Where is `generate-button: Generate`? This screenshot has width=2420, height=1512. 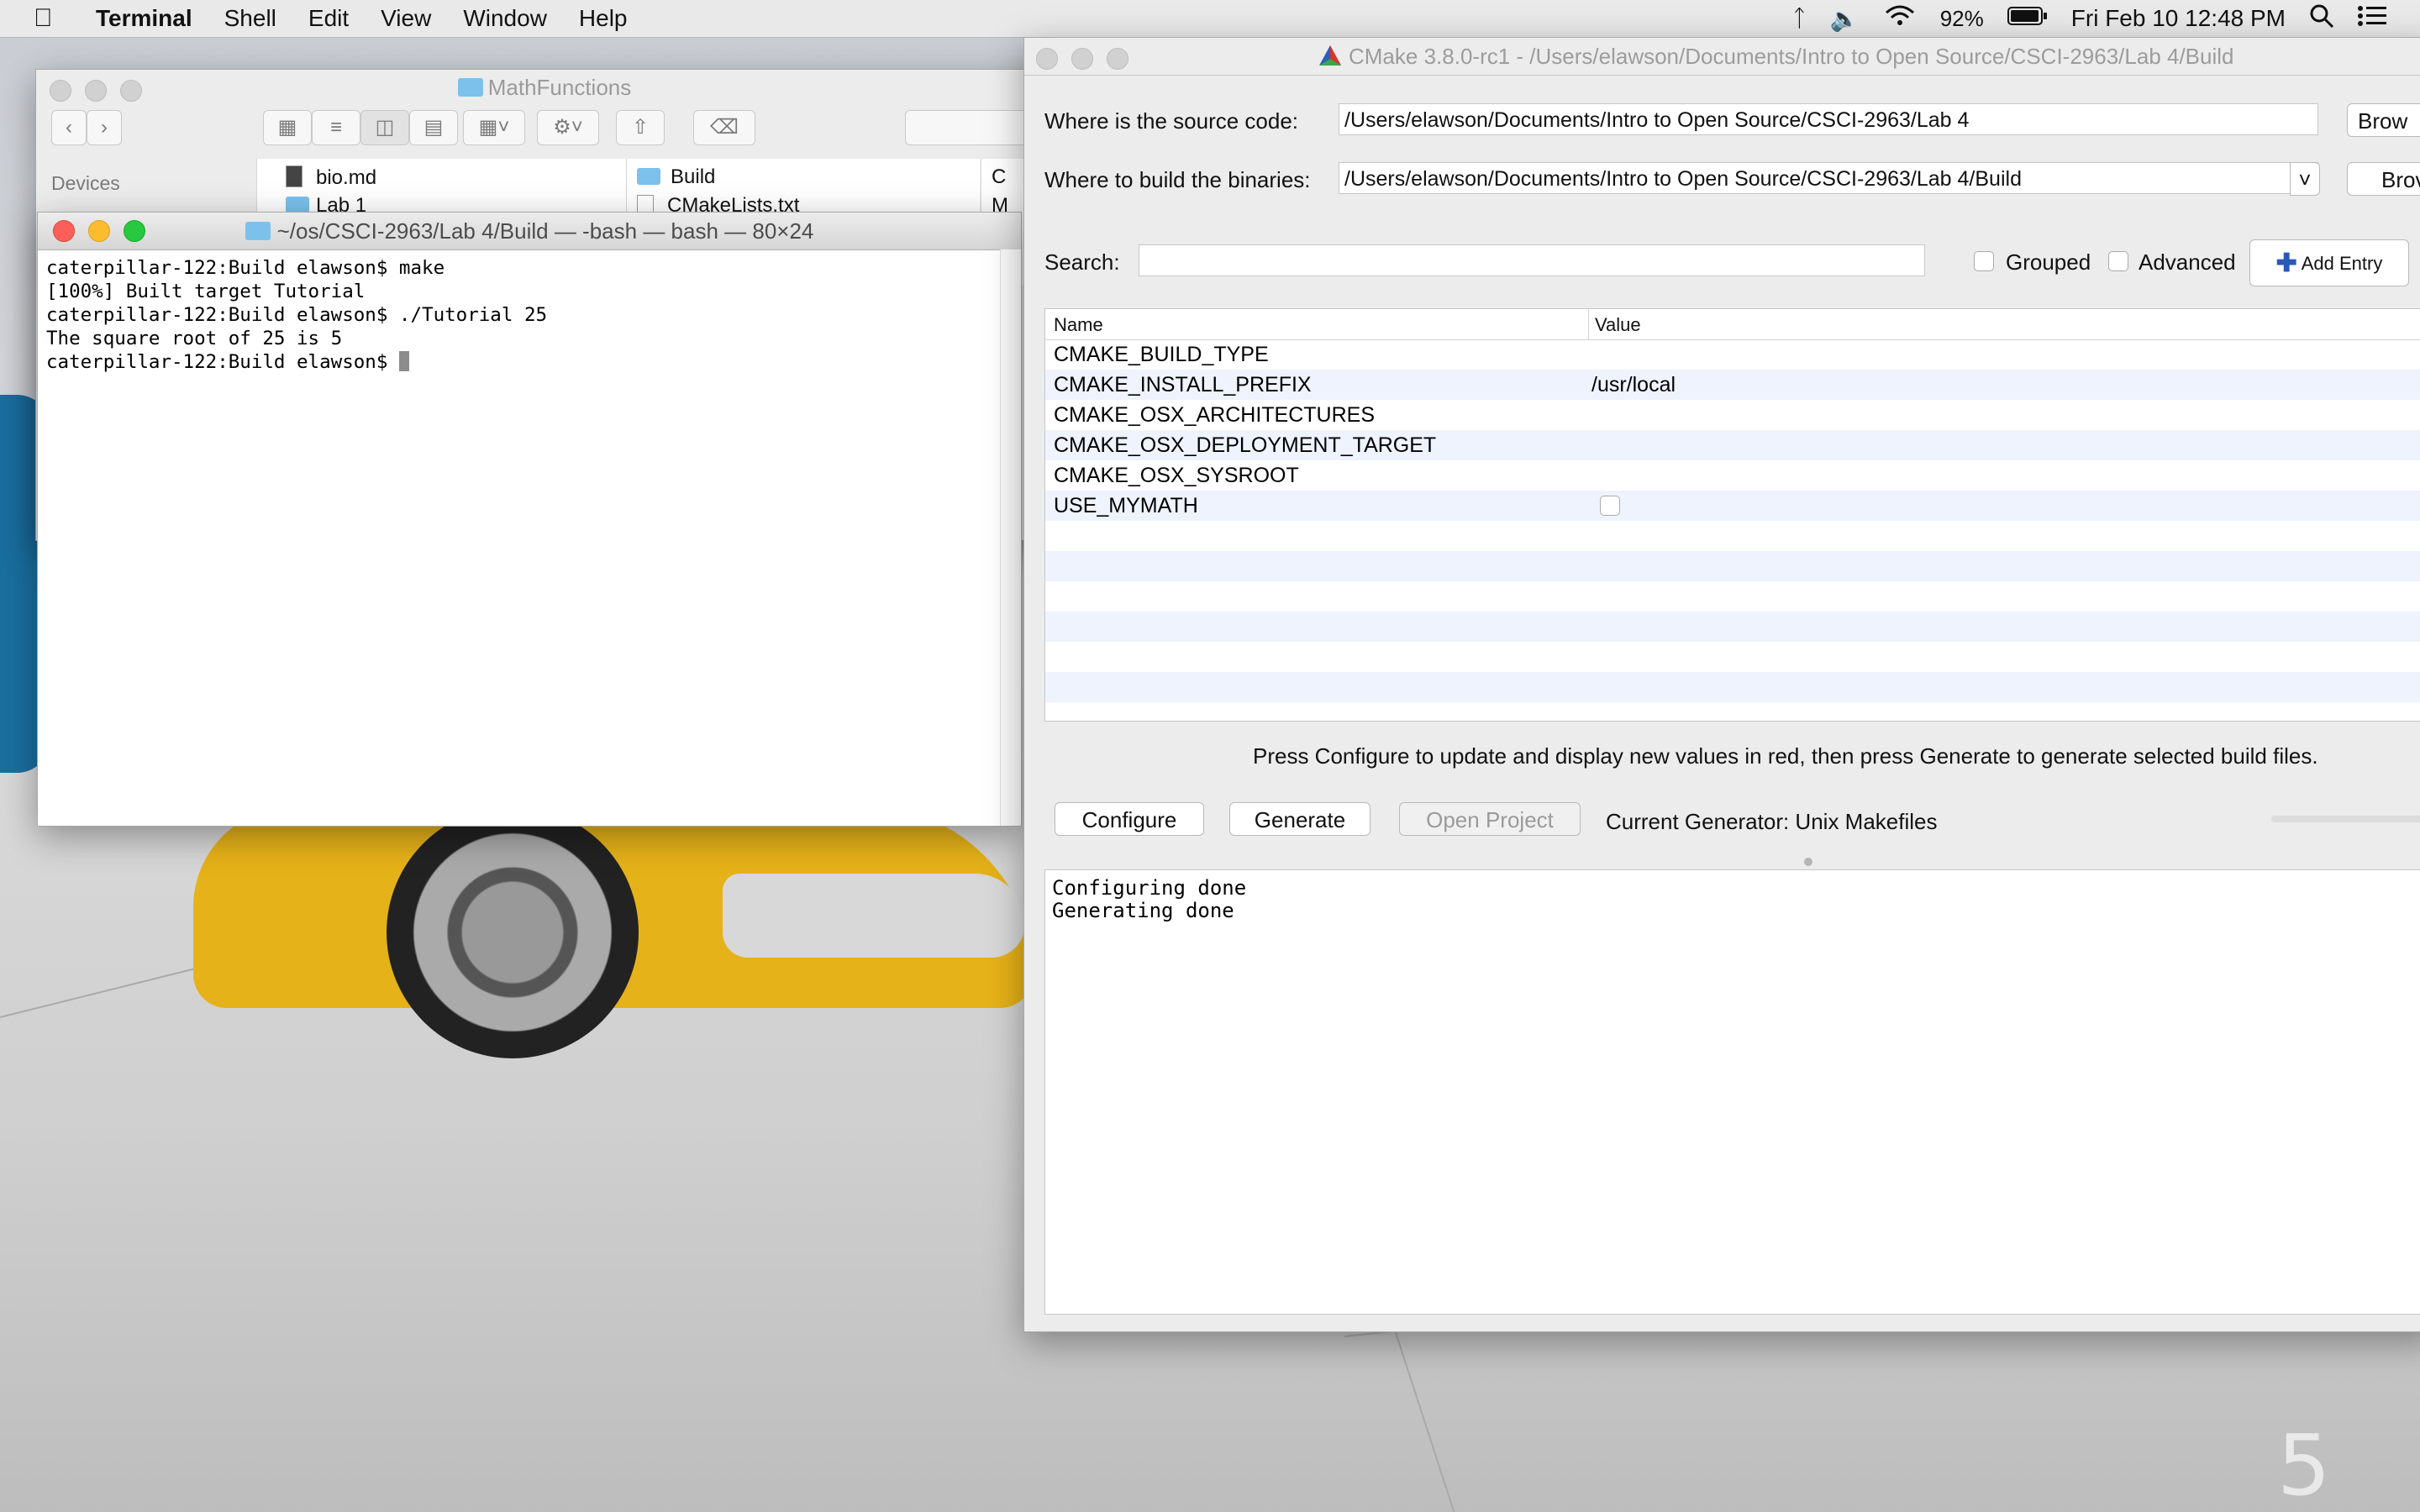 generate-button: Generate is located at coordinates (1299, 819).